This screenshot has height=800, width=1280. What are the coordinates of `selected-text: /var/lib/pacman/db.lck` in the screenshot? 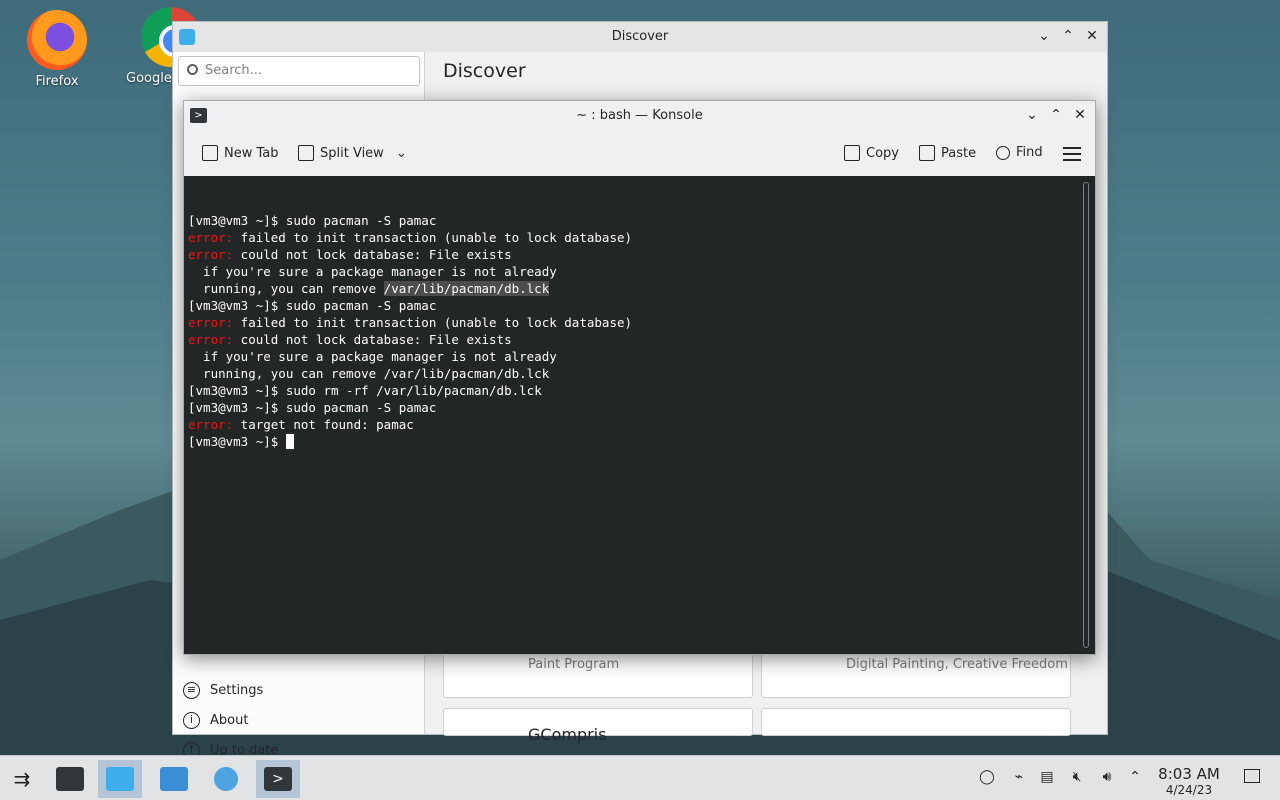 It's located at (466, 288).